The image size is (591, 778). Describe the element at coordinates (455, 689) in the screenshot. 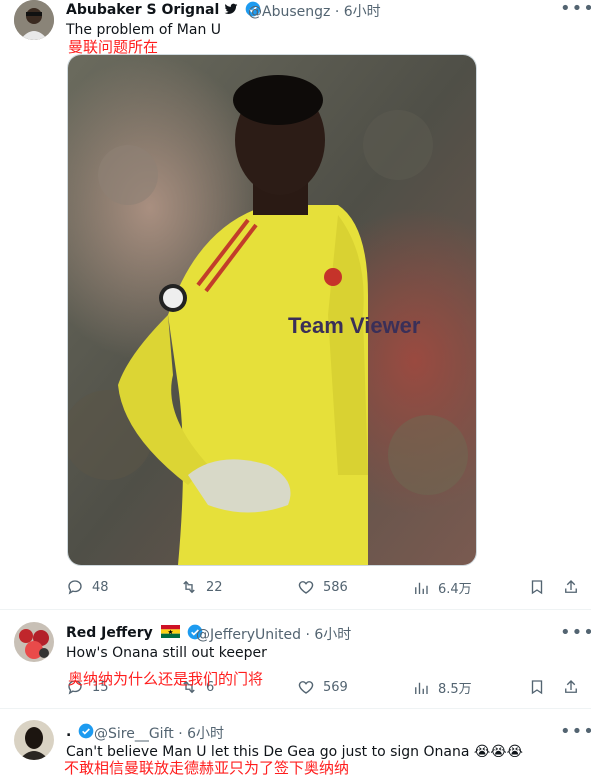

I see `view-count: 8.5万` at that location.